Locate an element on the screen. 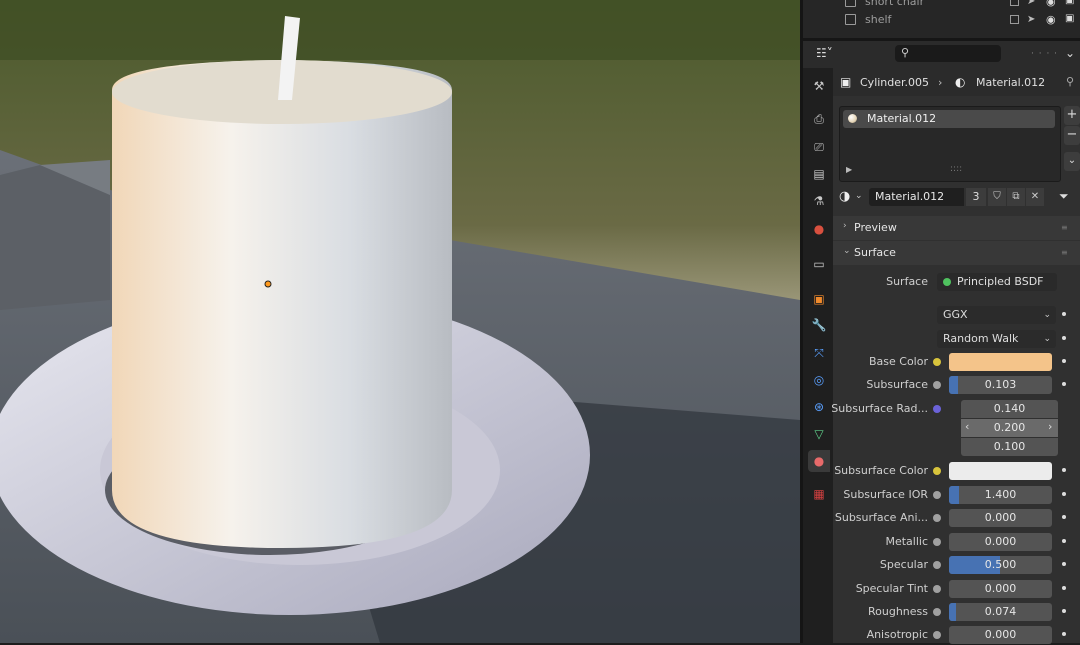  subsurface-method-dropdown: Random Walk ⌄ is located at coordinates (996, 339).